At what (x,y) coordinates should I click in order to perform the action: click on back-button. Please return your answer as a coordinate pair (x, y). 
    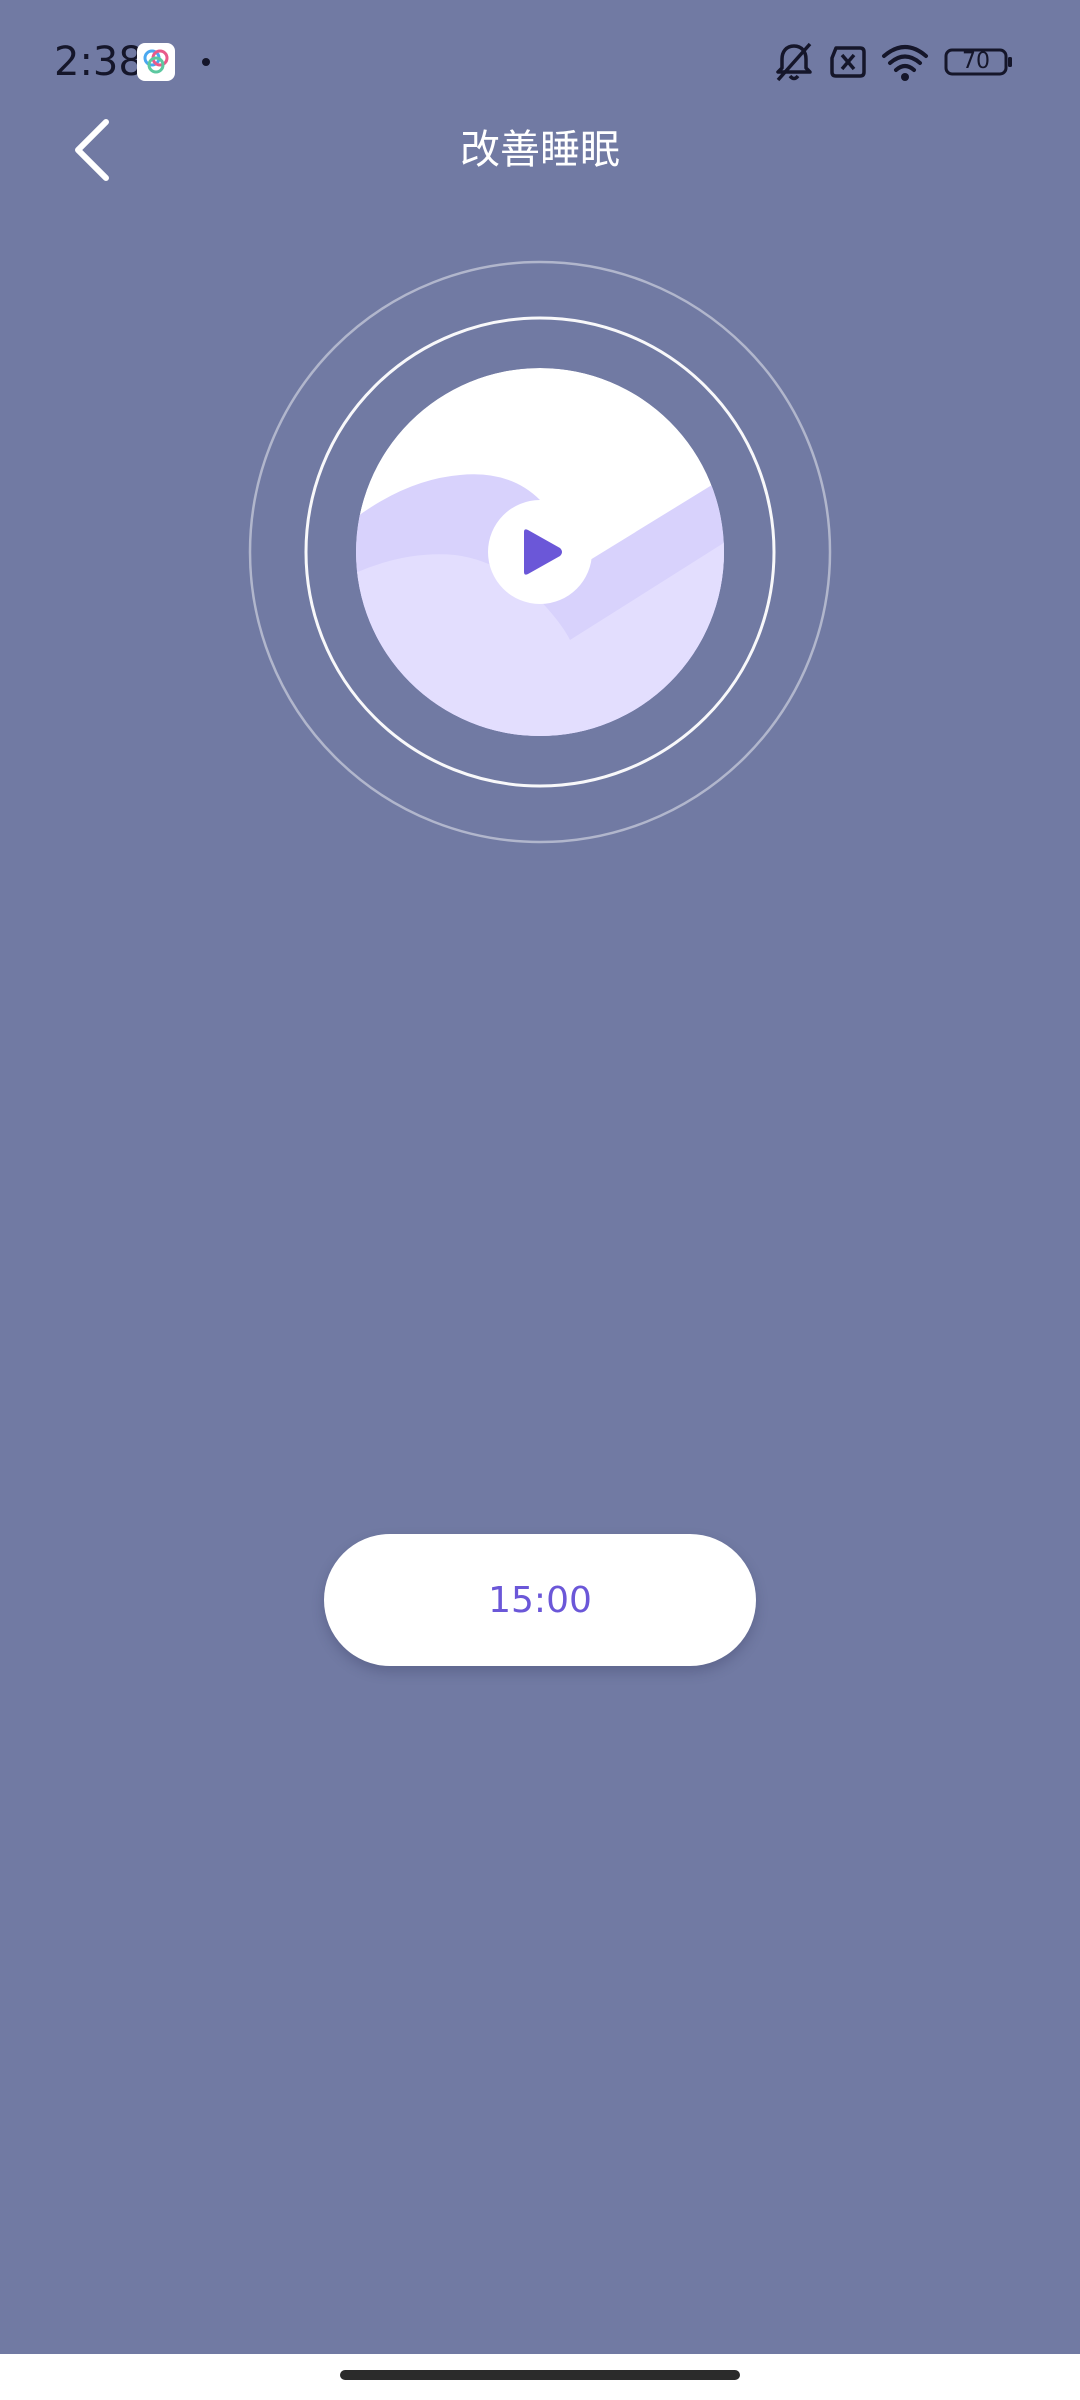
    Looking at the image, I should click on (92, 150).